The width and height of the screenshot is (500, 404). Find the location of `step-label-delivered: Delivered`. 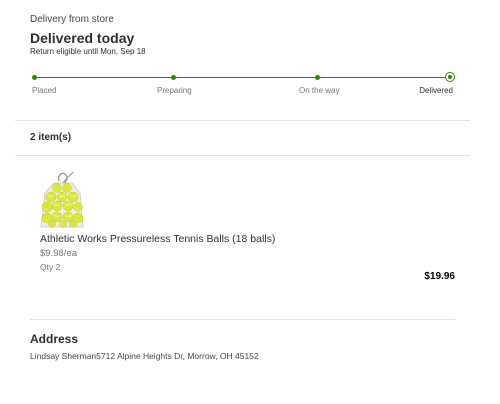

step-label-delivered: Delivered is located at coordinates (436, 90).